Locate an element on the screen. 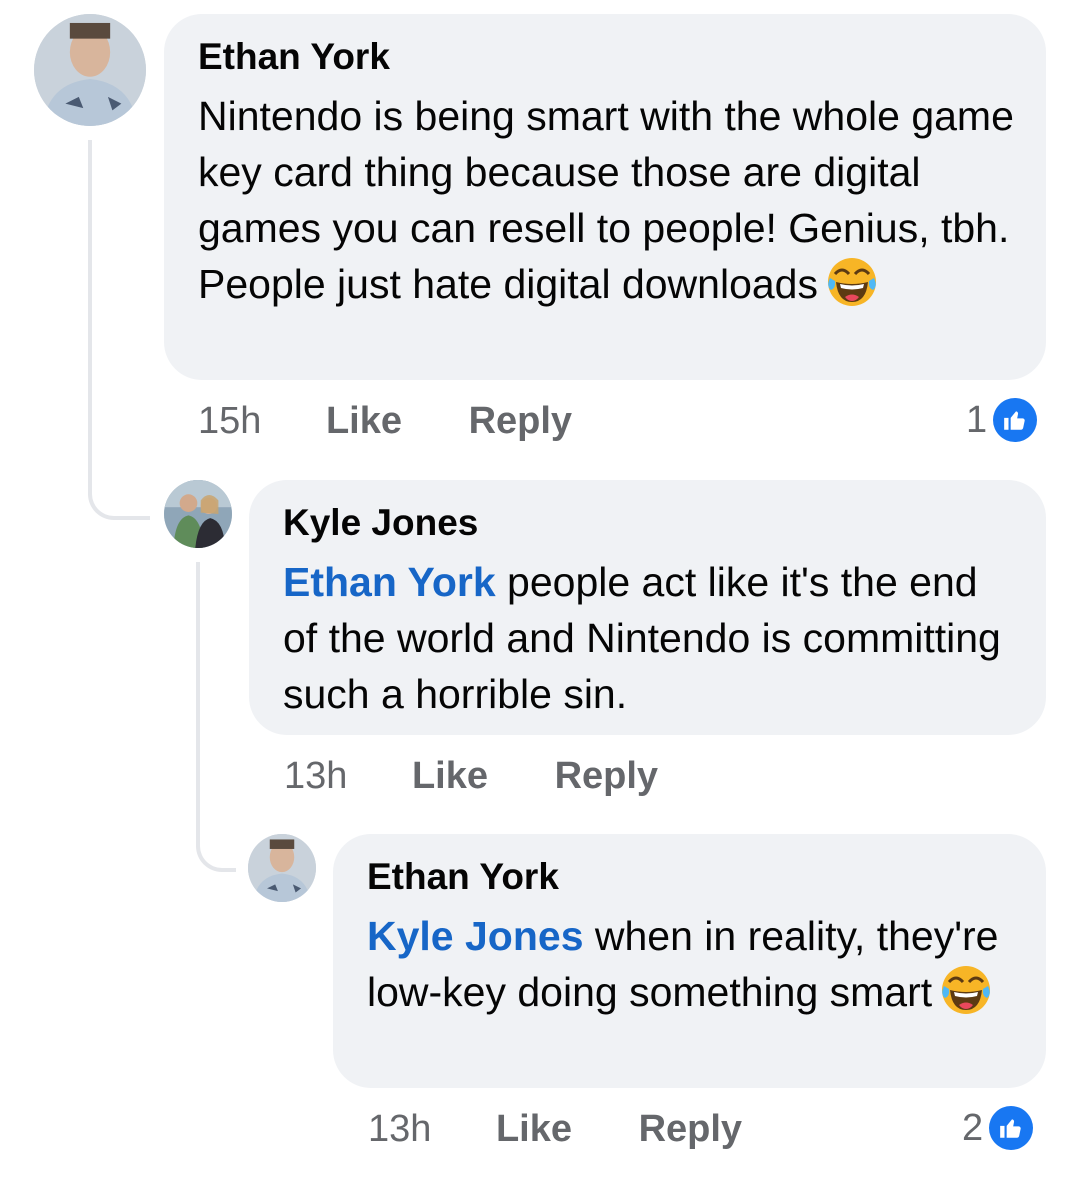  reaction-summary: 1 is located at coordinates (1002, 420).